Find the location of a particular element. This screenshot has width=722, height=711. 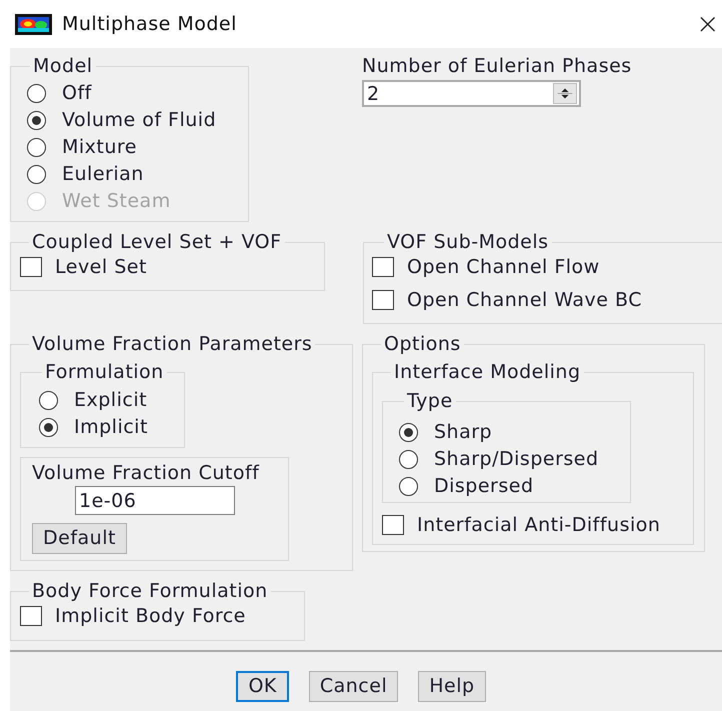

radio-label: Volume of Fluid is located at coordinates (139, 120).